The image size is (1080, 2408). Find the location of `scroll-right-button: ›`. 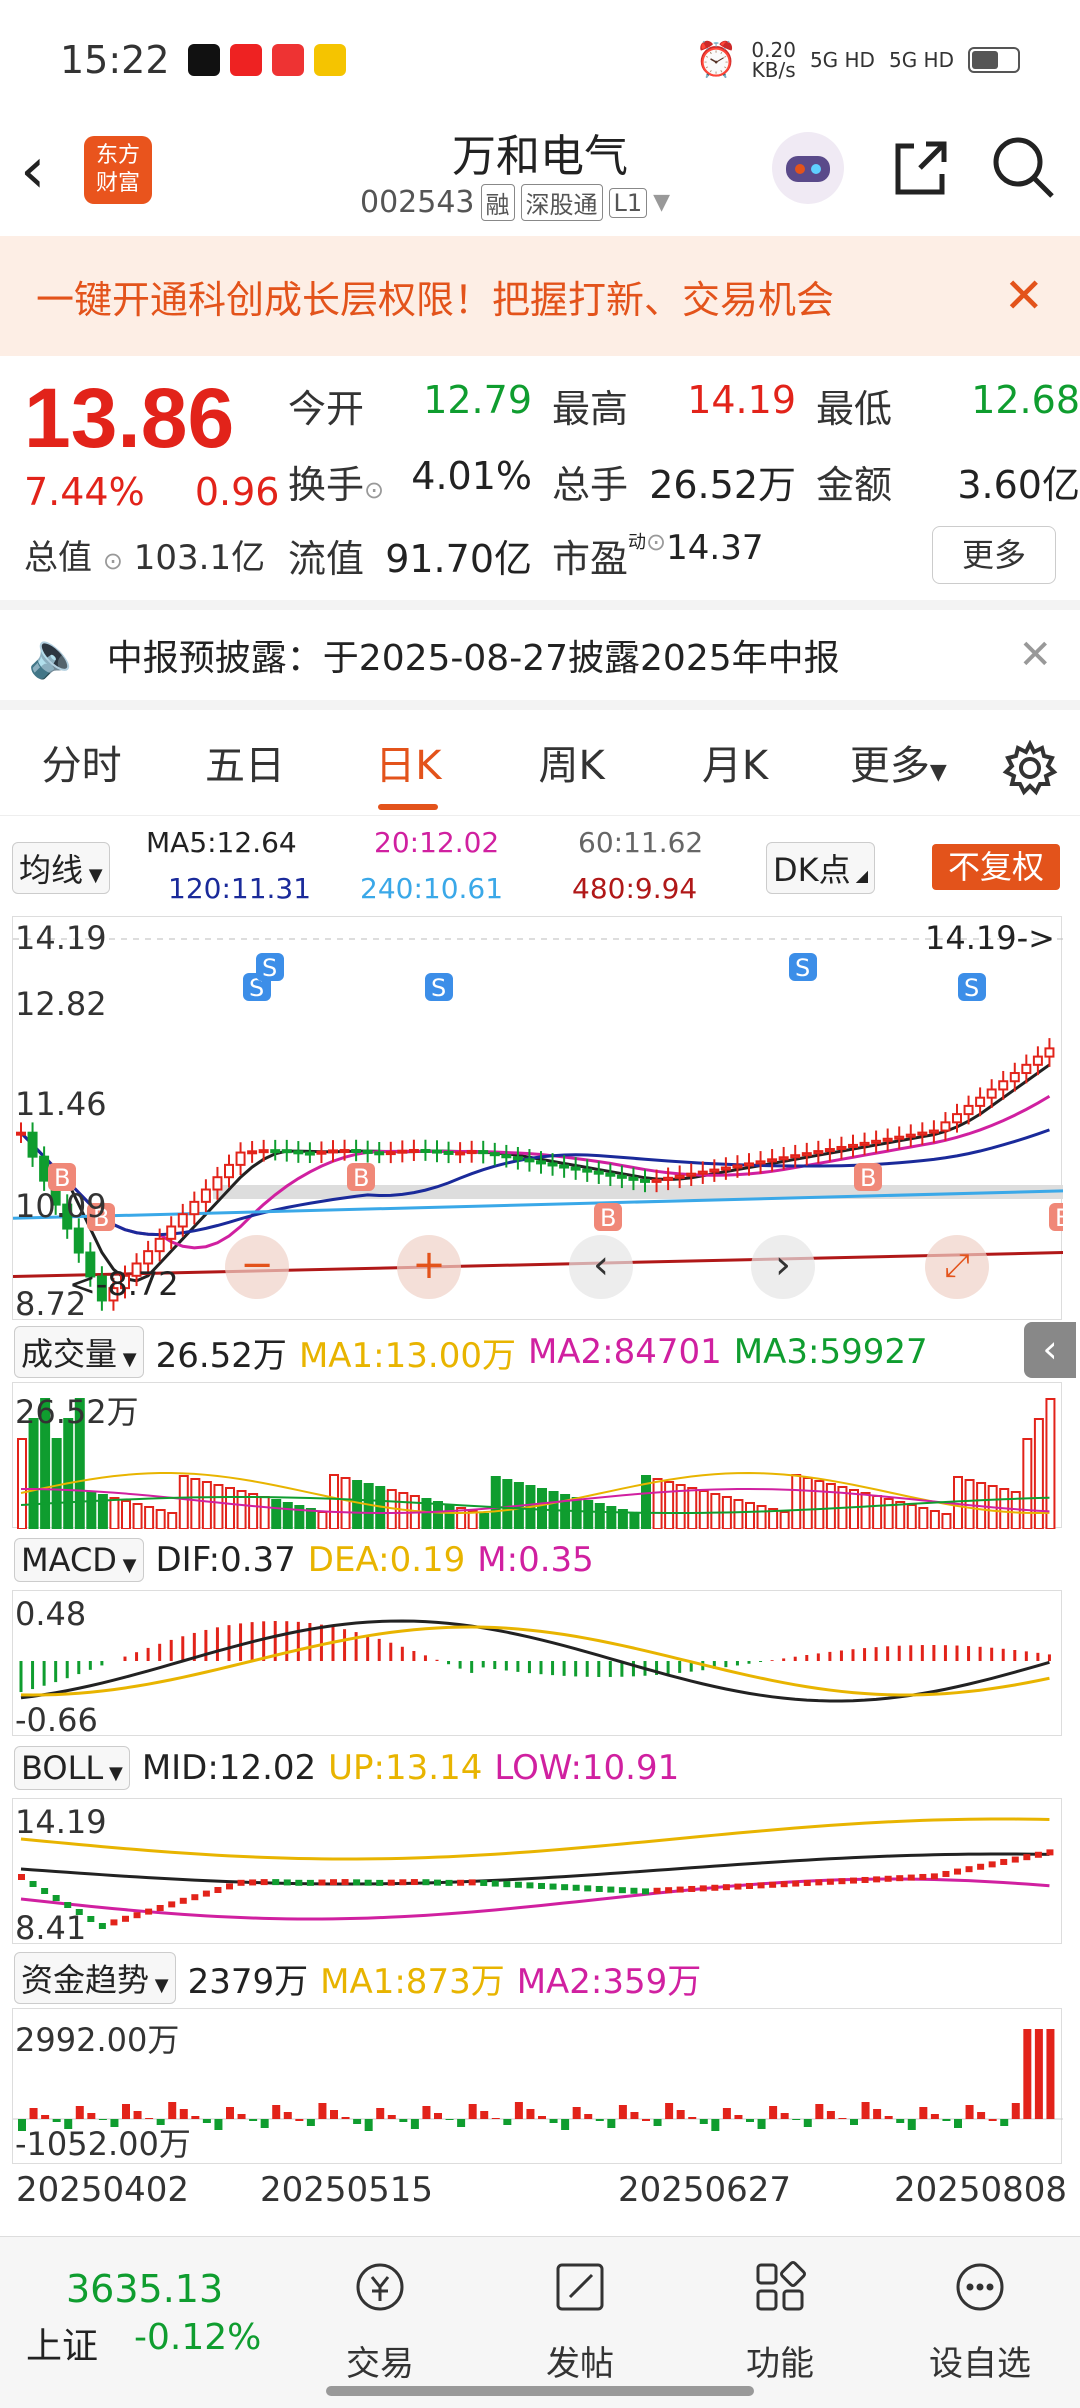

scroll-right-button: › is located at coordinates (783, 1267).